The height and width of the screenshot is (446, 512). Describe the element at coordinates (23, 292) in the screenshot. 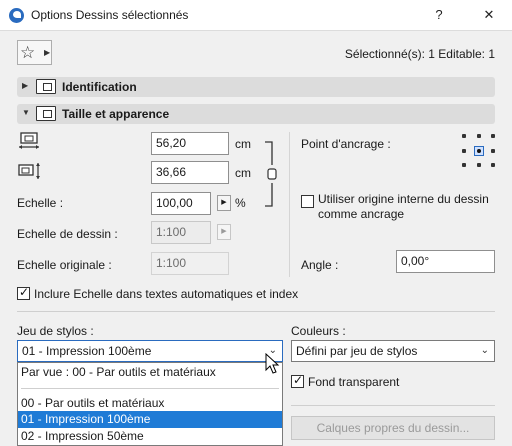

I see `include-scale-checkbox` at that location.